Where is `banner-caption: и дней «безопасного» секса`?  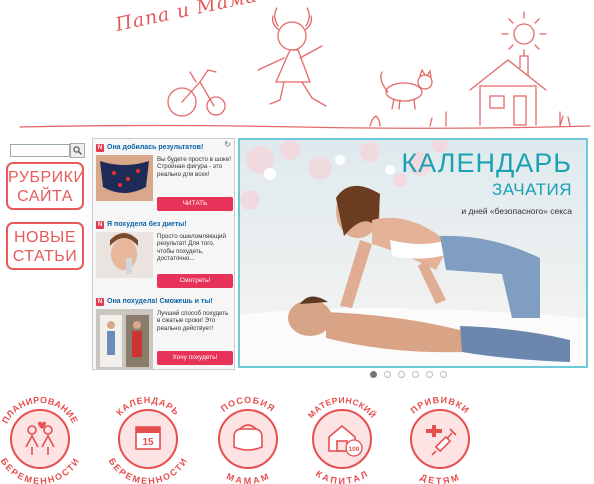
banner-caption: и дней «безопасного» секса is located at coordinates (516, 211).